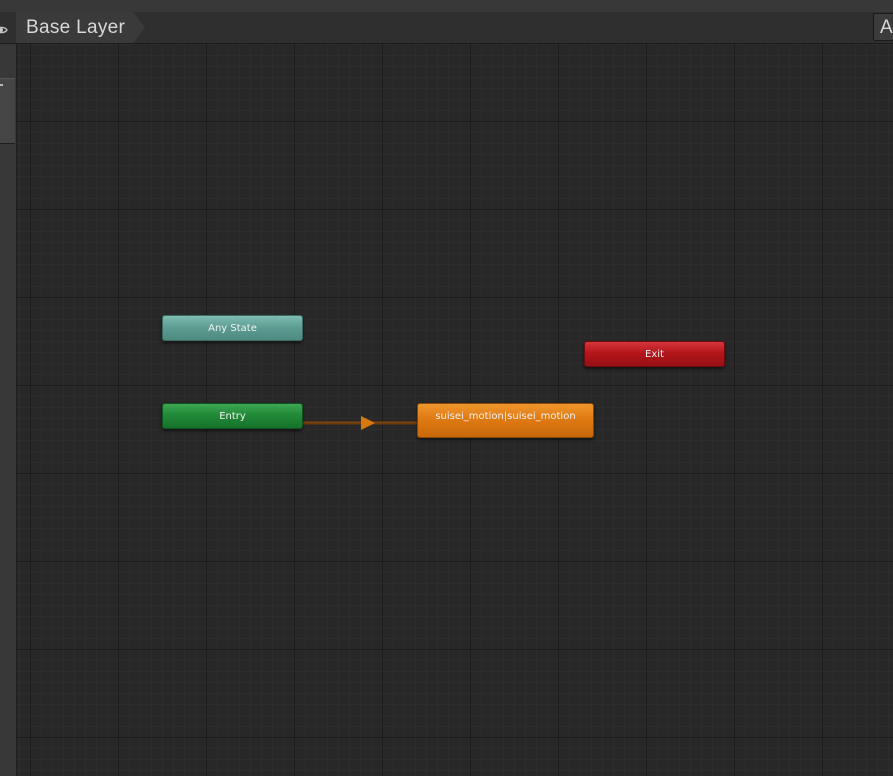 The image size is (893, 776). I want to click on side-panel-tab-marker, so click(1, 85).